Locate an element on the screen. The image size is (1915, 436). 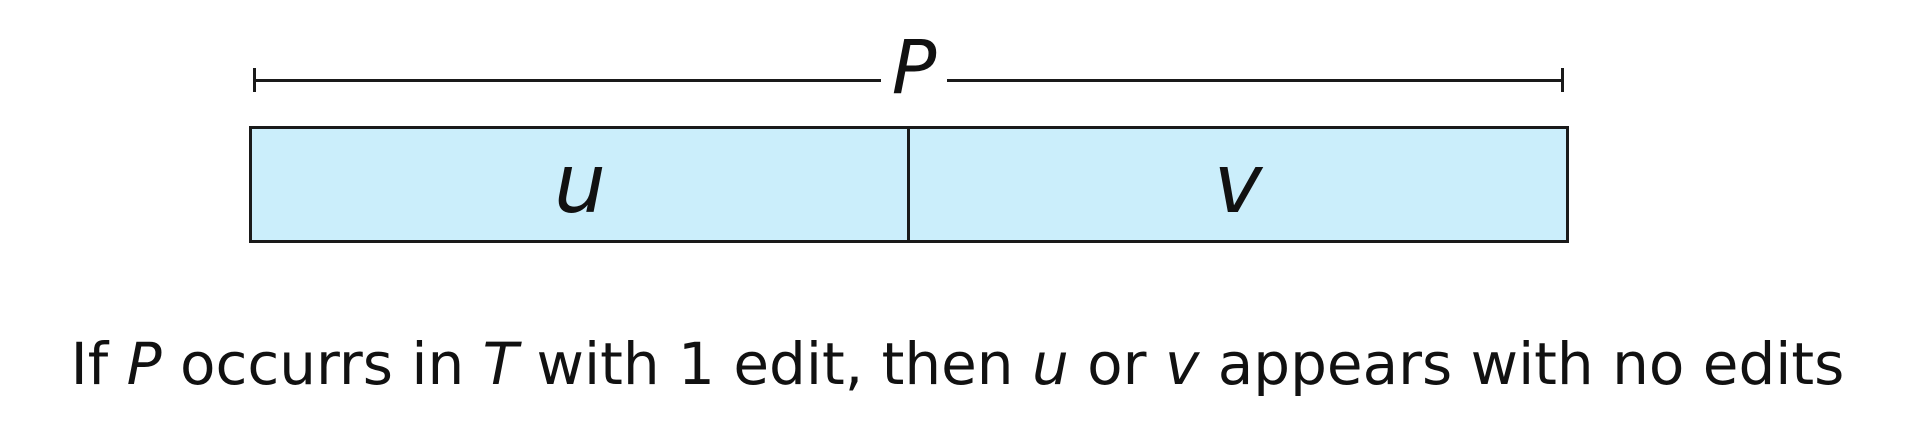
span-line-left is located at coordinates (567, 80).